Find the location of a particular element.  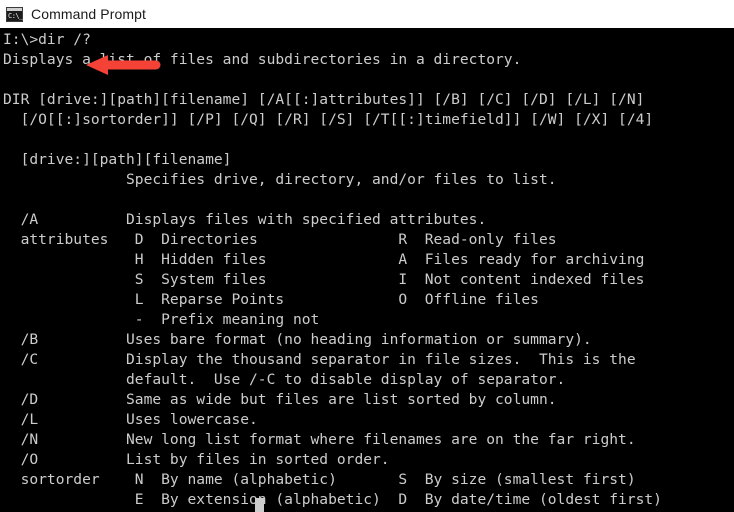

window-titlebar: C:\_ Command Prompt is located at coordinates (367, 14).